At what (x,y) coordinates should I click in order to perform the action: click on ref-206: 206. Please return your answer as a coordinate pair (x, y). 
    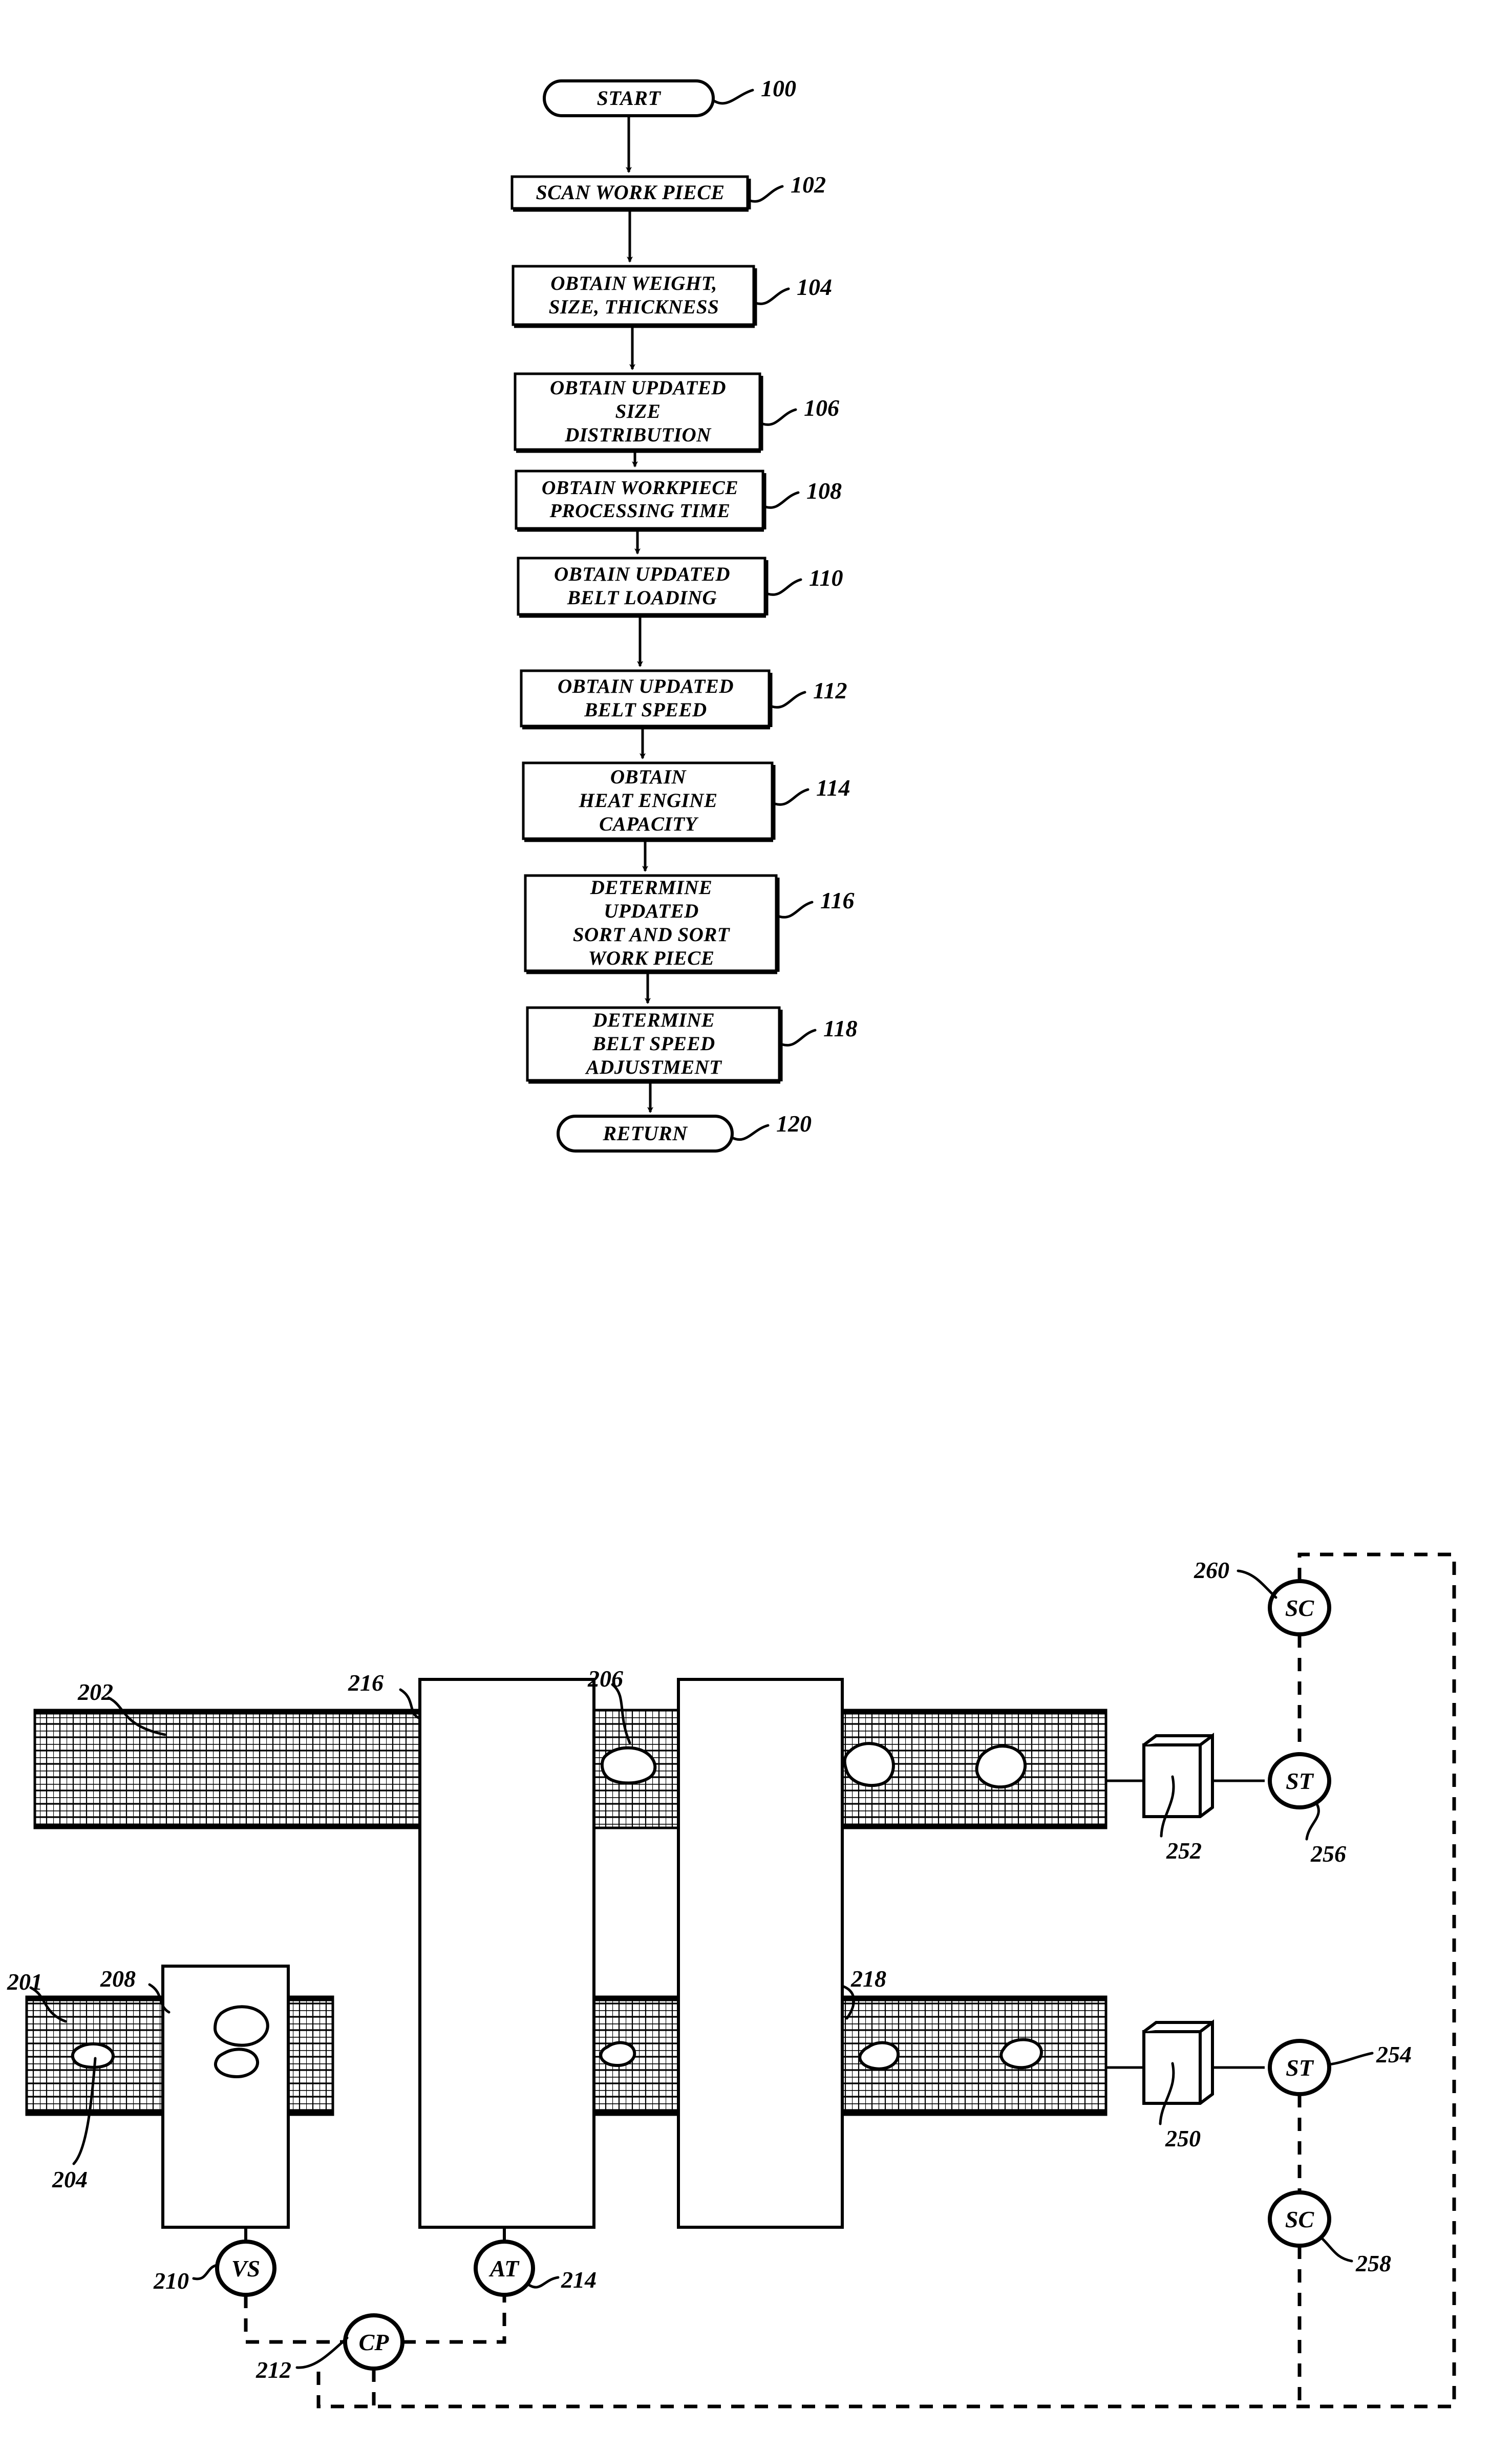
    Looking at the image, I should click on (605, 1679).